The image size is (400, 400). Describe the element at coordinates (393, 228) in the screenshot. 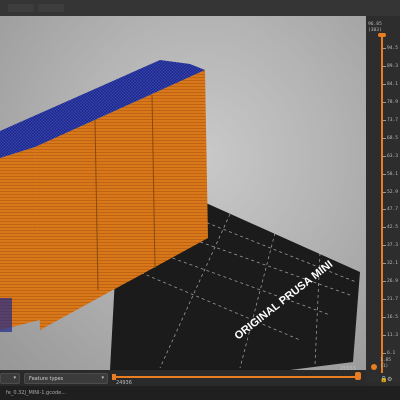

I see `layer-tick-label: 42.5` at that location.